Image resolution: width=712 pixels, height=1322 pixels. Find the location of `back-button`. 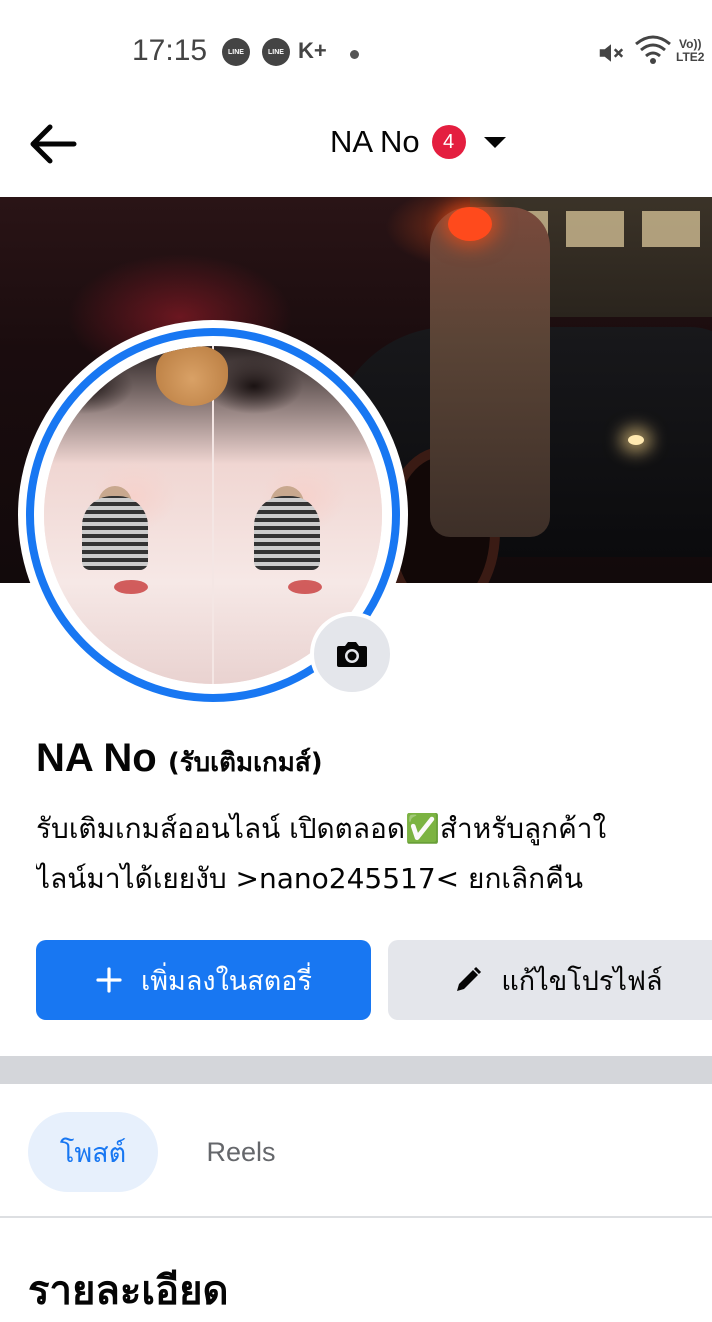

back-button is located at coordinates (54, 144).